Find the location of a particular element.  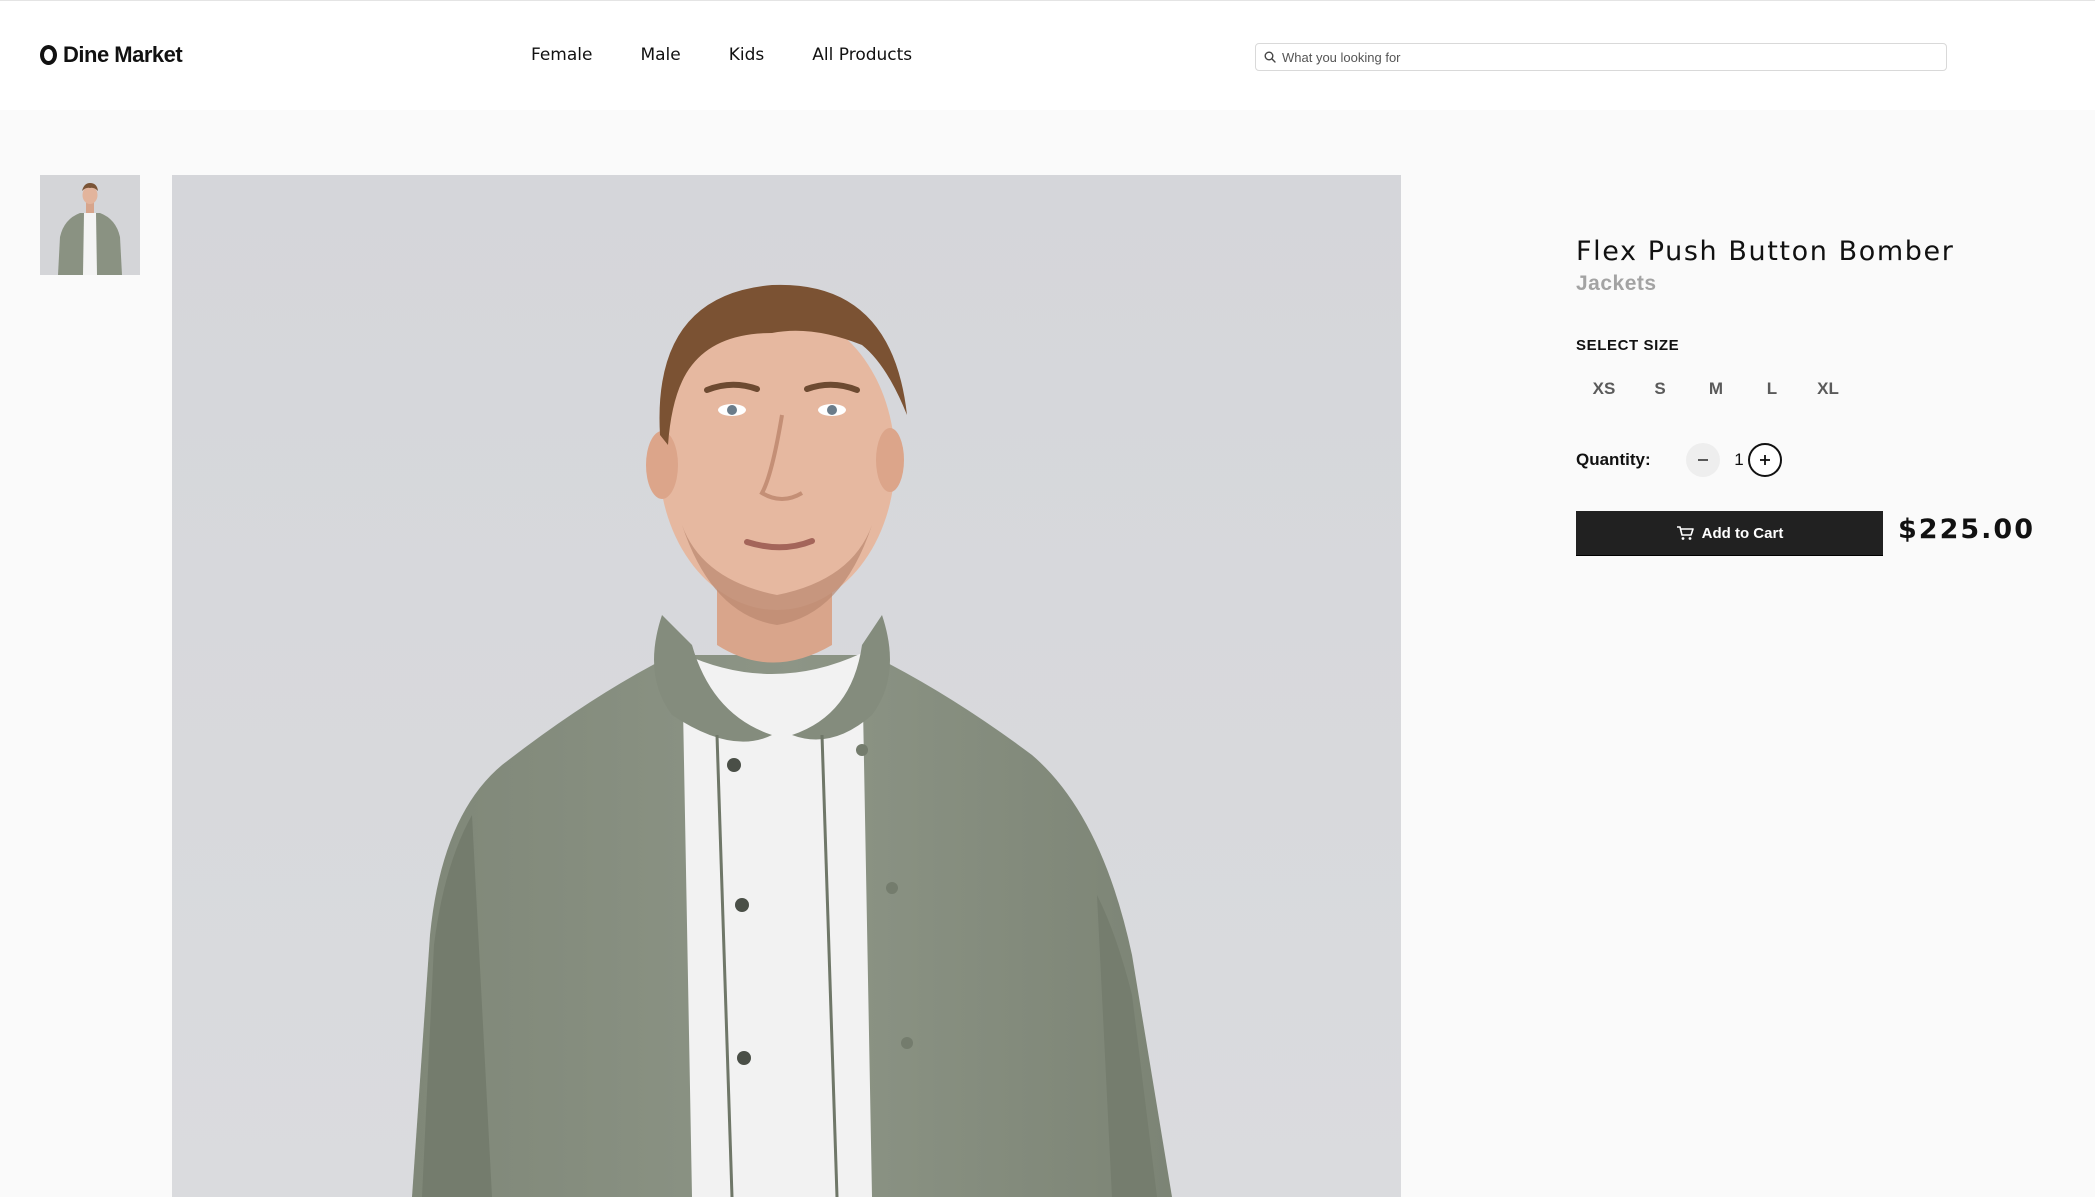

logo: Dine Market is located at coordinates (111, 55).